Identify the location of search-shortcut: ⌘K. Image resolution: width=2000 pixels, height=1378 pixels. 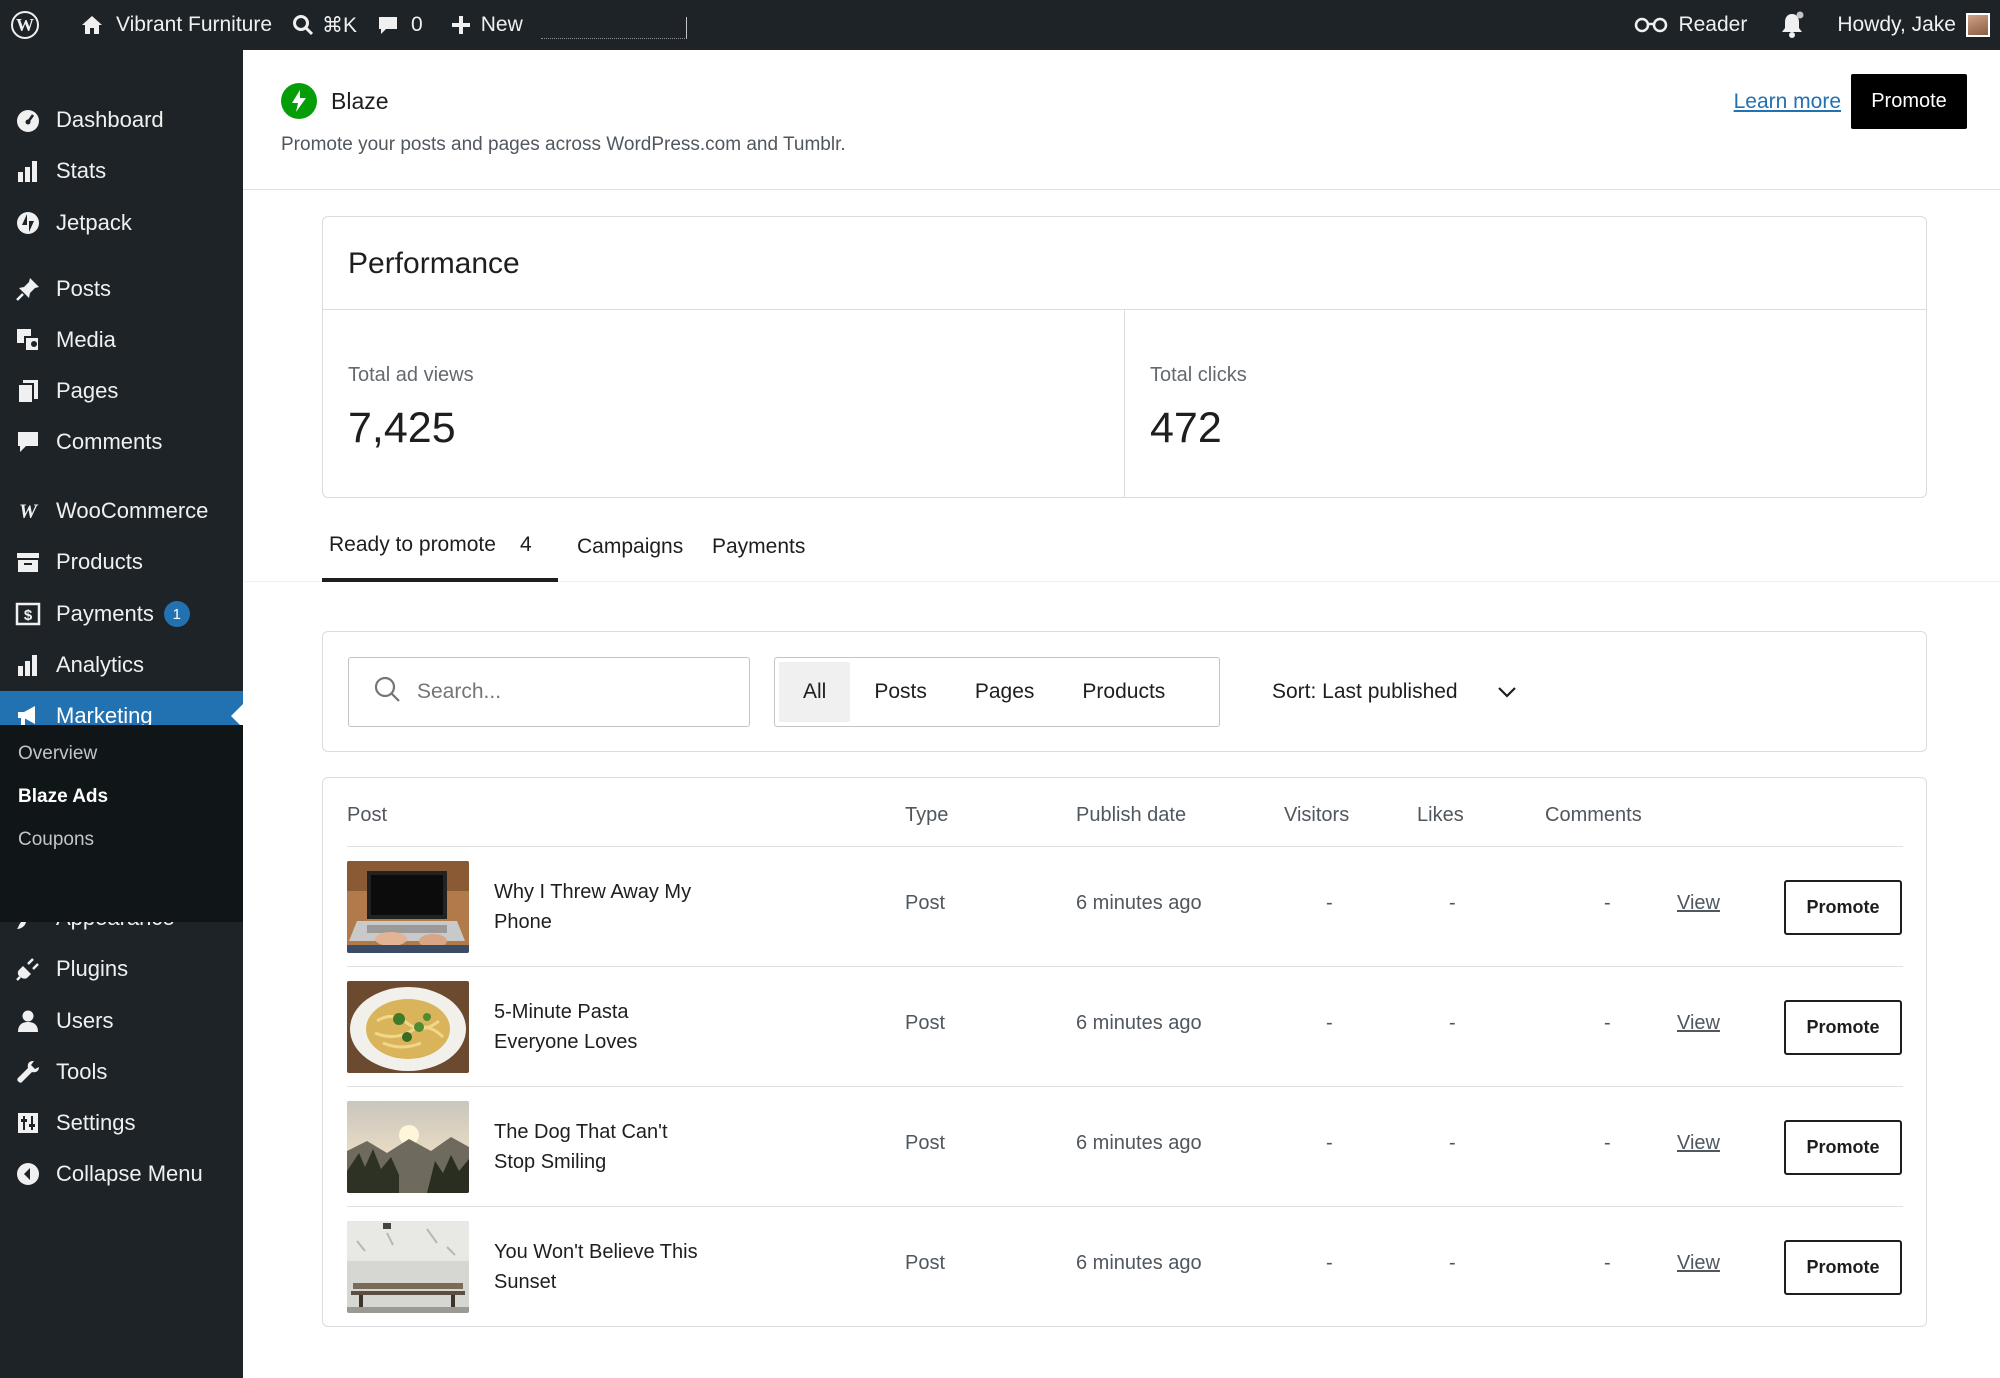
(324, 25).